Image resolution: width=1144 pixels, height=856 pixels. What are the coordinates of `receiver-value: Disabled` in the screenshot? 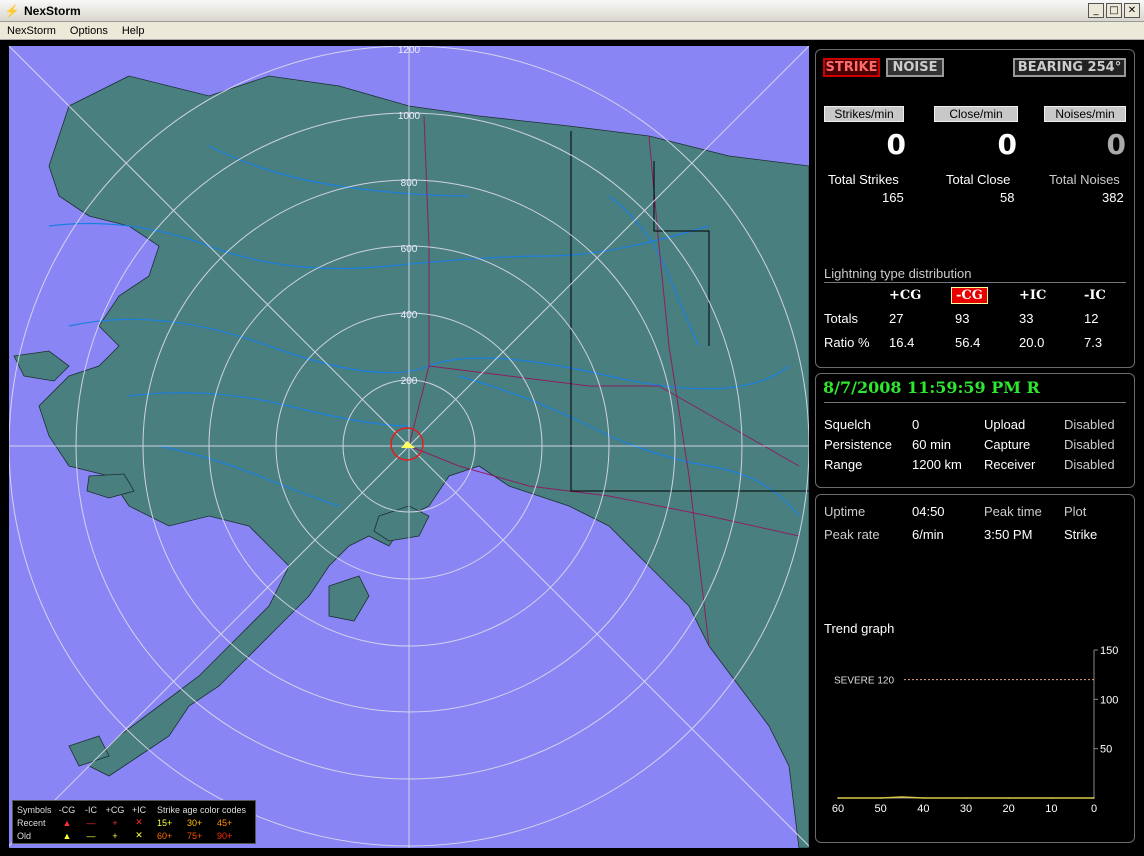 It's located at (1089, 464).